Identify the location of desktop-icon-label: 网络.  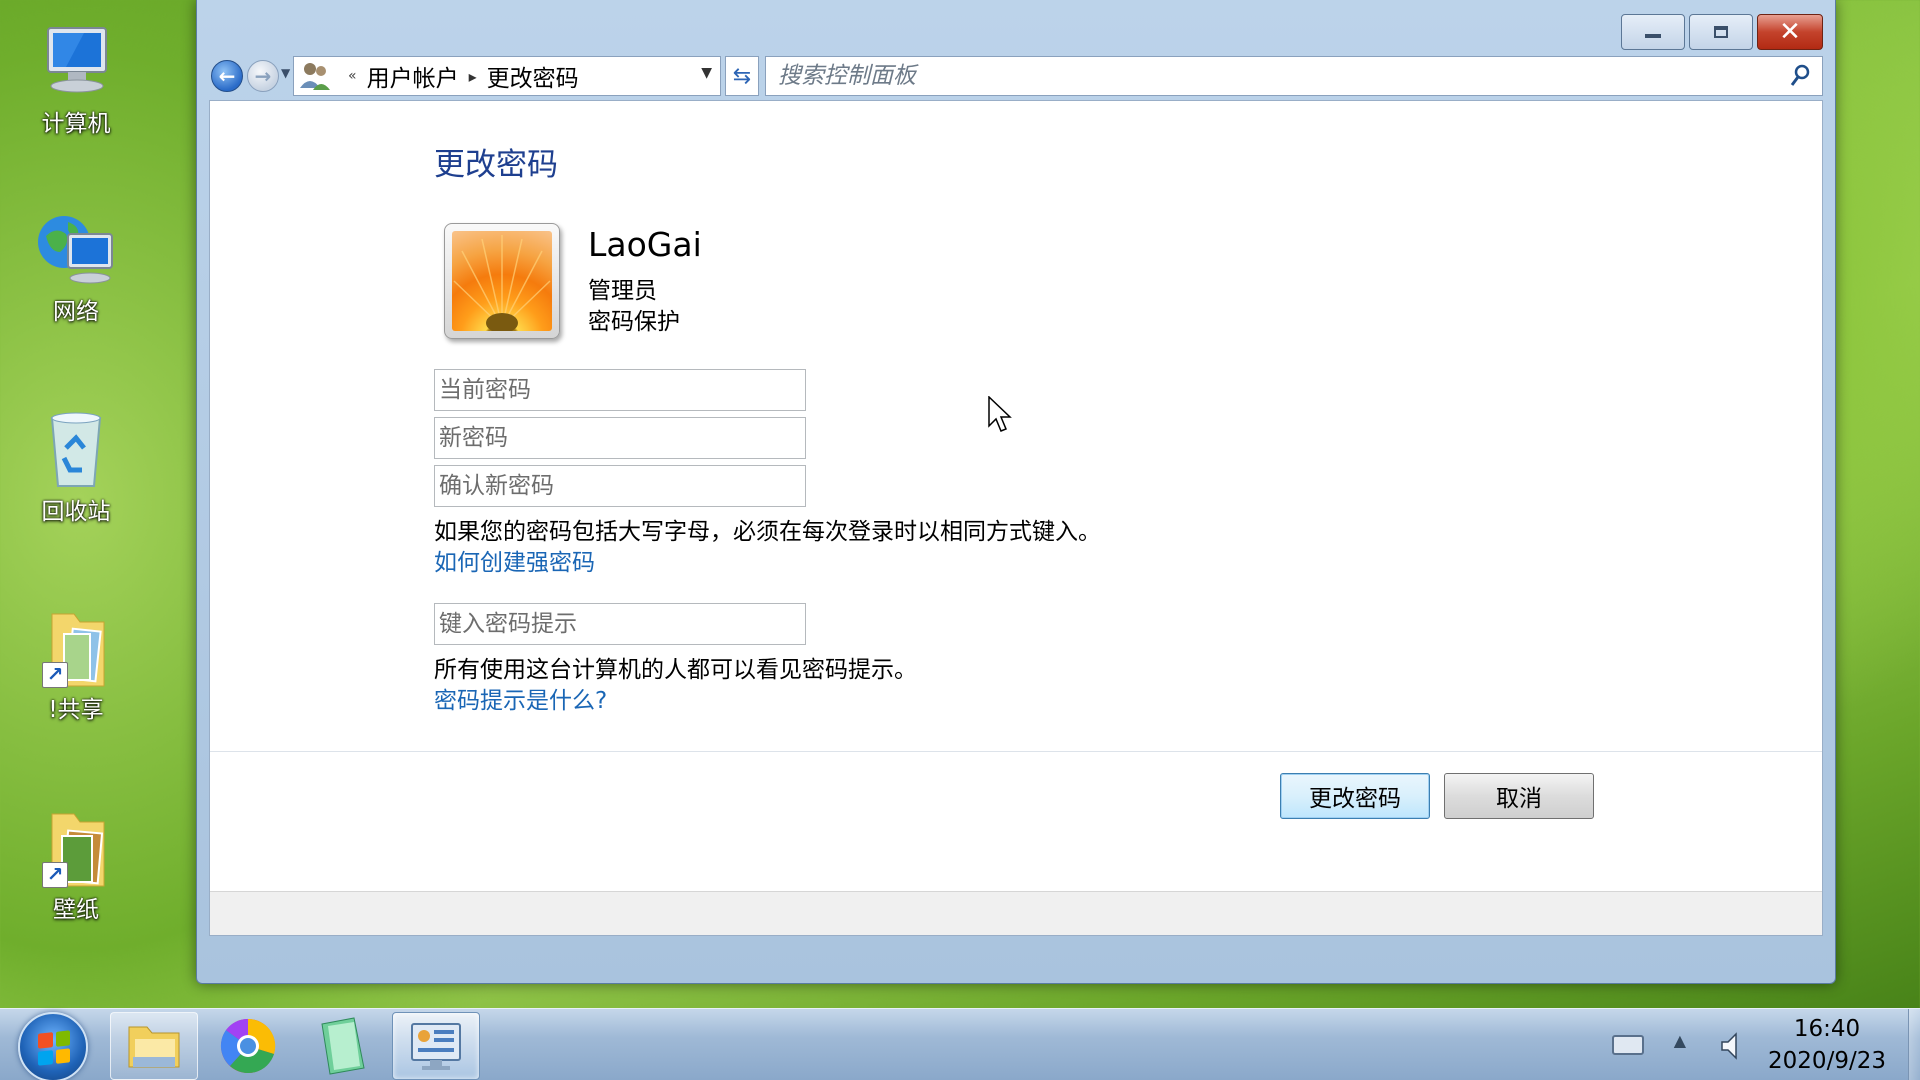
(76, 312).